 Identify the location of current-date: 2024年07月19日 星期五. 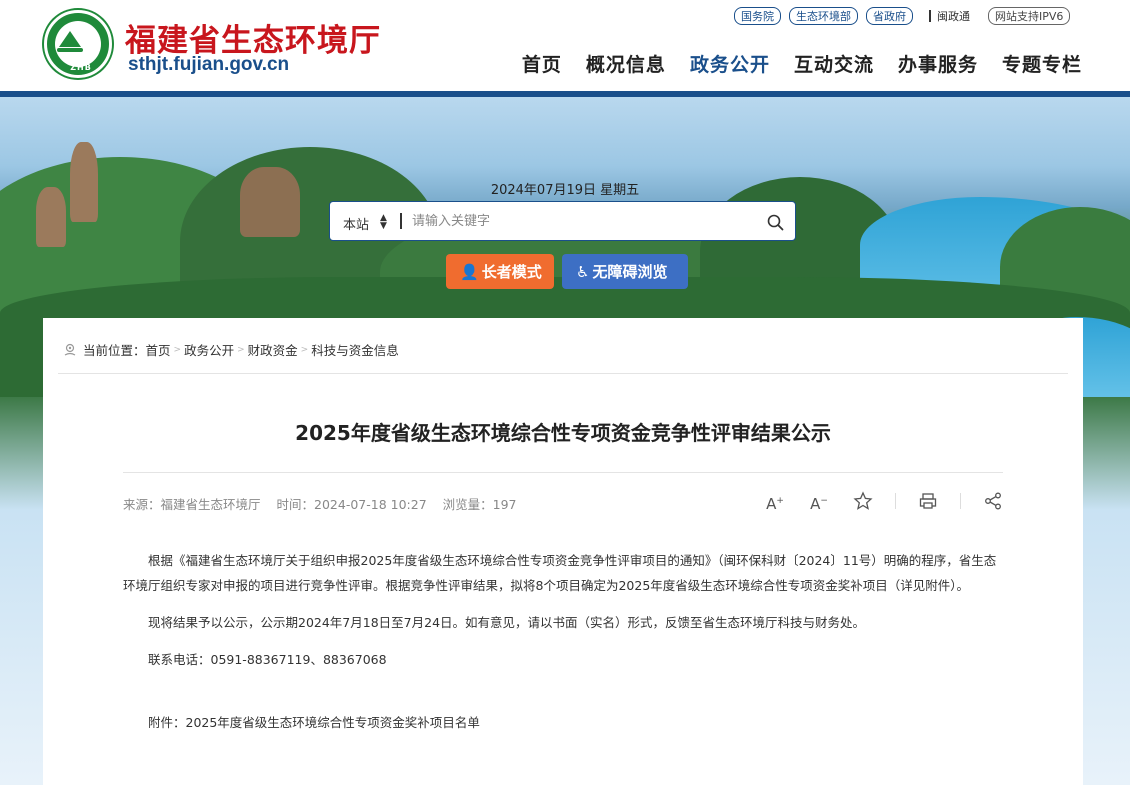
(565, 190).